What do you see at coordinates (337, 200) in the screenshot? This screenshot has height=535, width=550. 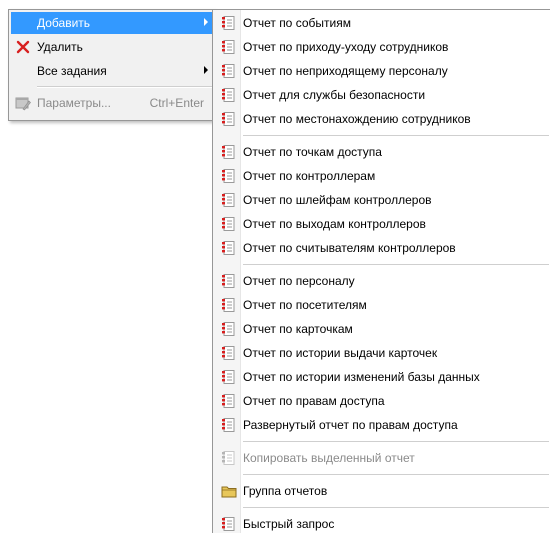 I see `submenu-item-report-label: Отчет по шлейфам контроллеров` at bounding box center [337, 200].